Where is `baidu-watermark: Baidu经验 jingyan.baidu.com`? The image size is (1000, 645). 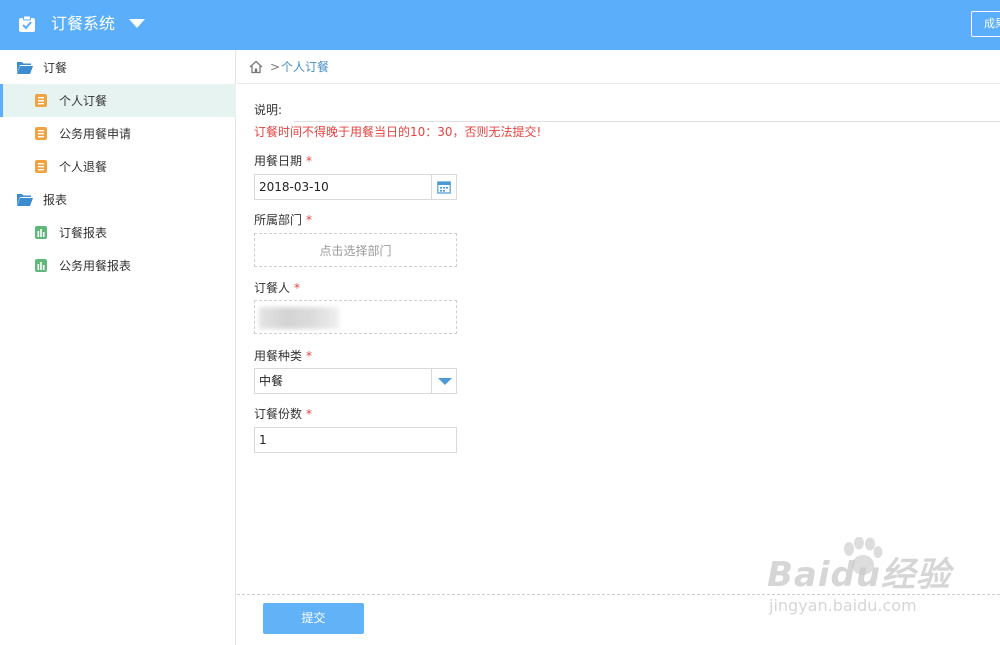
baidu-watermark: Baidu经验 jingyan.baidu.com is located at coordinates (862, 581).